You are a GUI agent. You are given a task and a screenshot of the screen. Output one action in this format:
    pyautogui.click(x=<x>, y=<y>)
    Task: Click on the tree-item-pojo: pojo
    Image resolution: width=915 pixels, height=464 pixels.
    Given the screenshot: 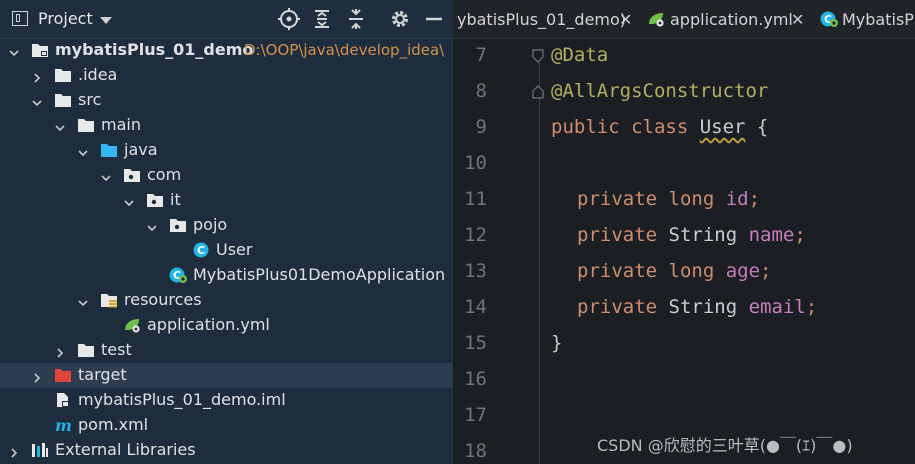 What is the action you would take?
    pyautogui.click(x=226, y=225)
    